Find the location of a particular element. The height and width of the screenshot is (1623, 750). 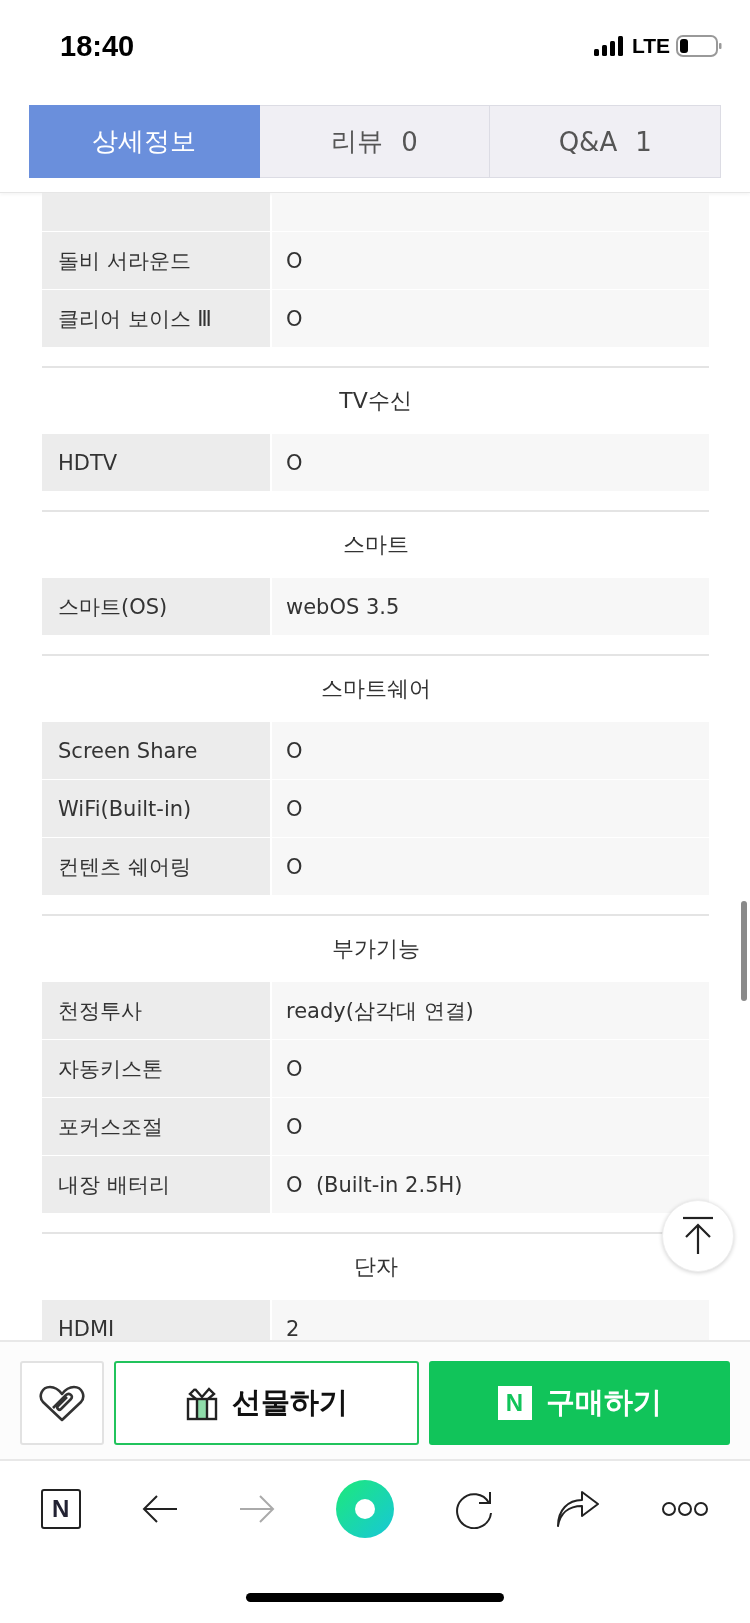

more-icon is located at coordinates (685, 1509).